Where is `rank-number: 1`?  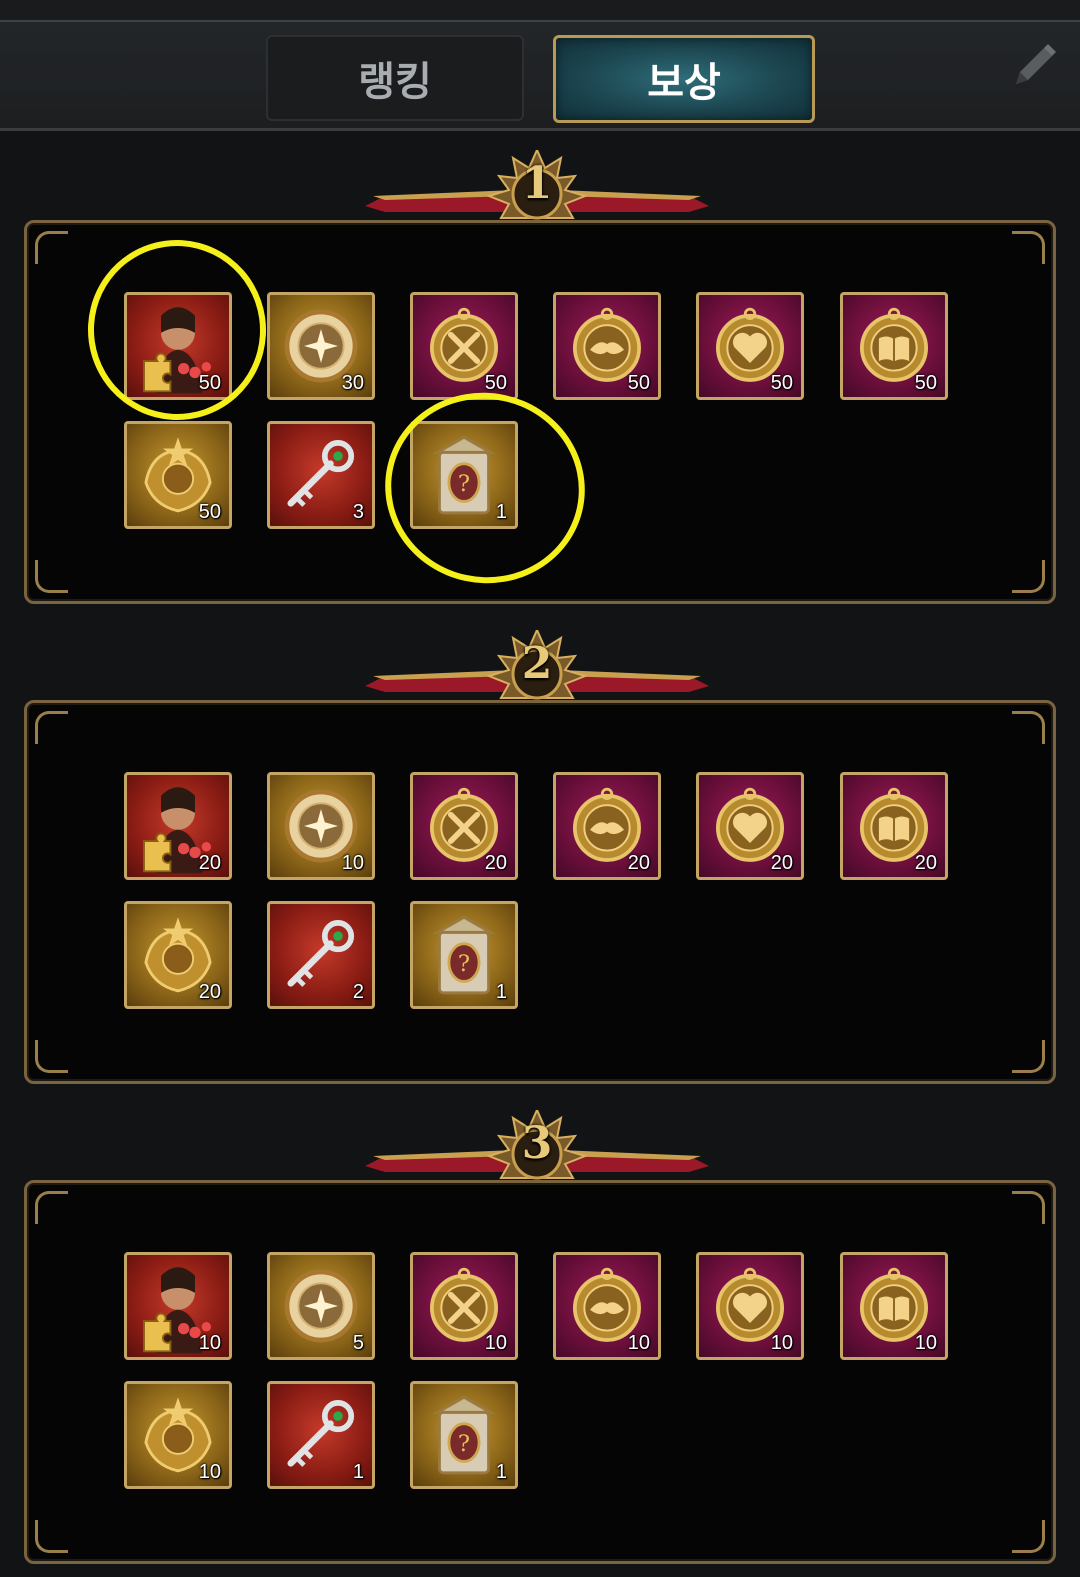
rank-number: 1 is located at coordinates (537, 183).